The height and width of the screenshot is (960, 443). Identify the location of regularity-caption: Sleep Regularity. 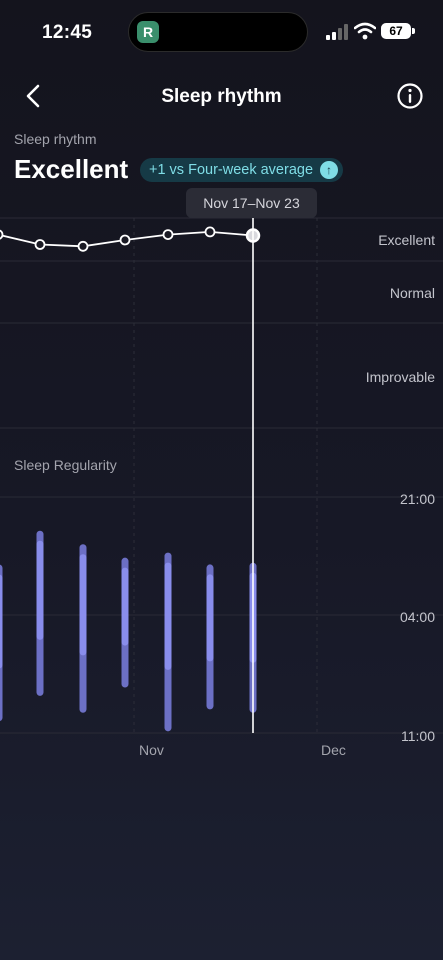
(65, 465).